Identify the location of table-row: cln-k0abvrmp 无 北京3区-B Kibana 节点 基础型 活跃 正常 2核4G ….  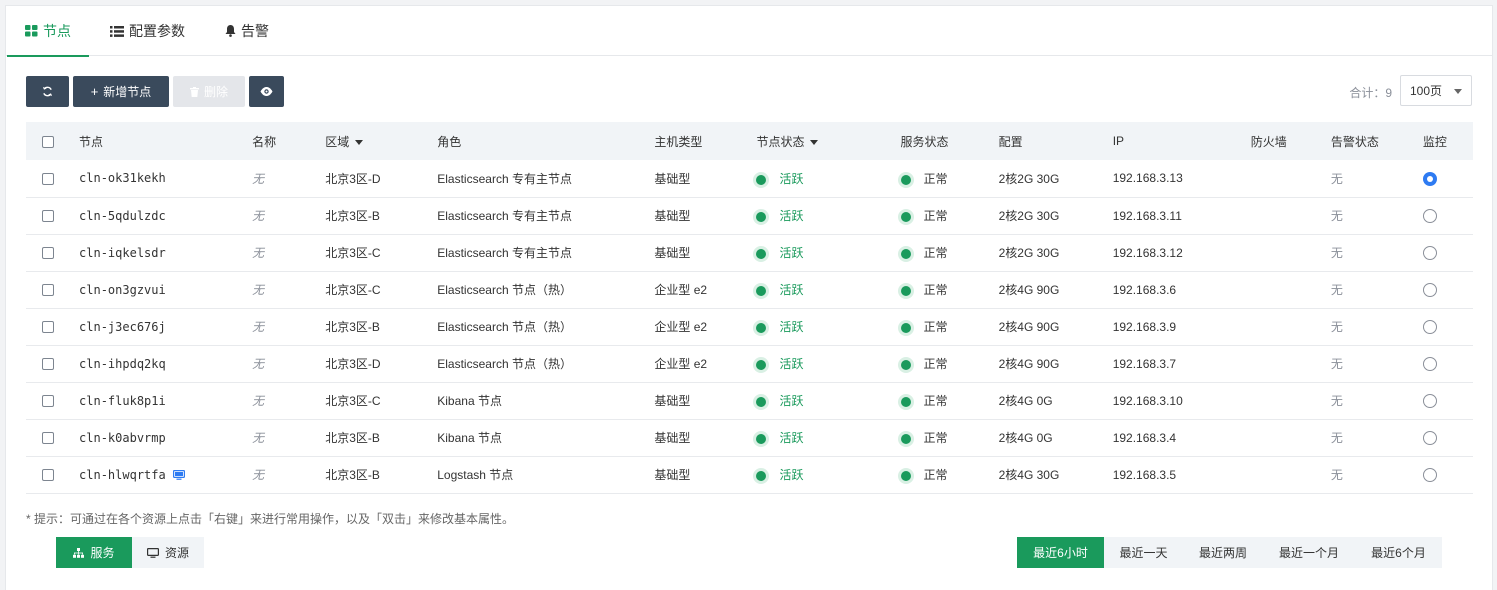
(749, 438).